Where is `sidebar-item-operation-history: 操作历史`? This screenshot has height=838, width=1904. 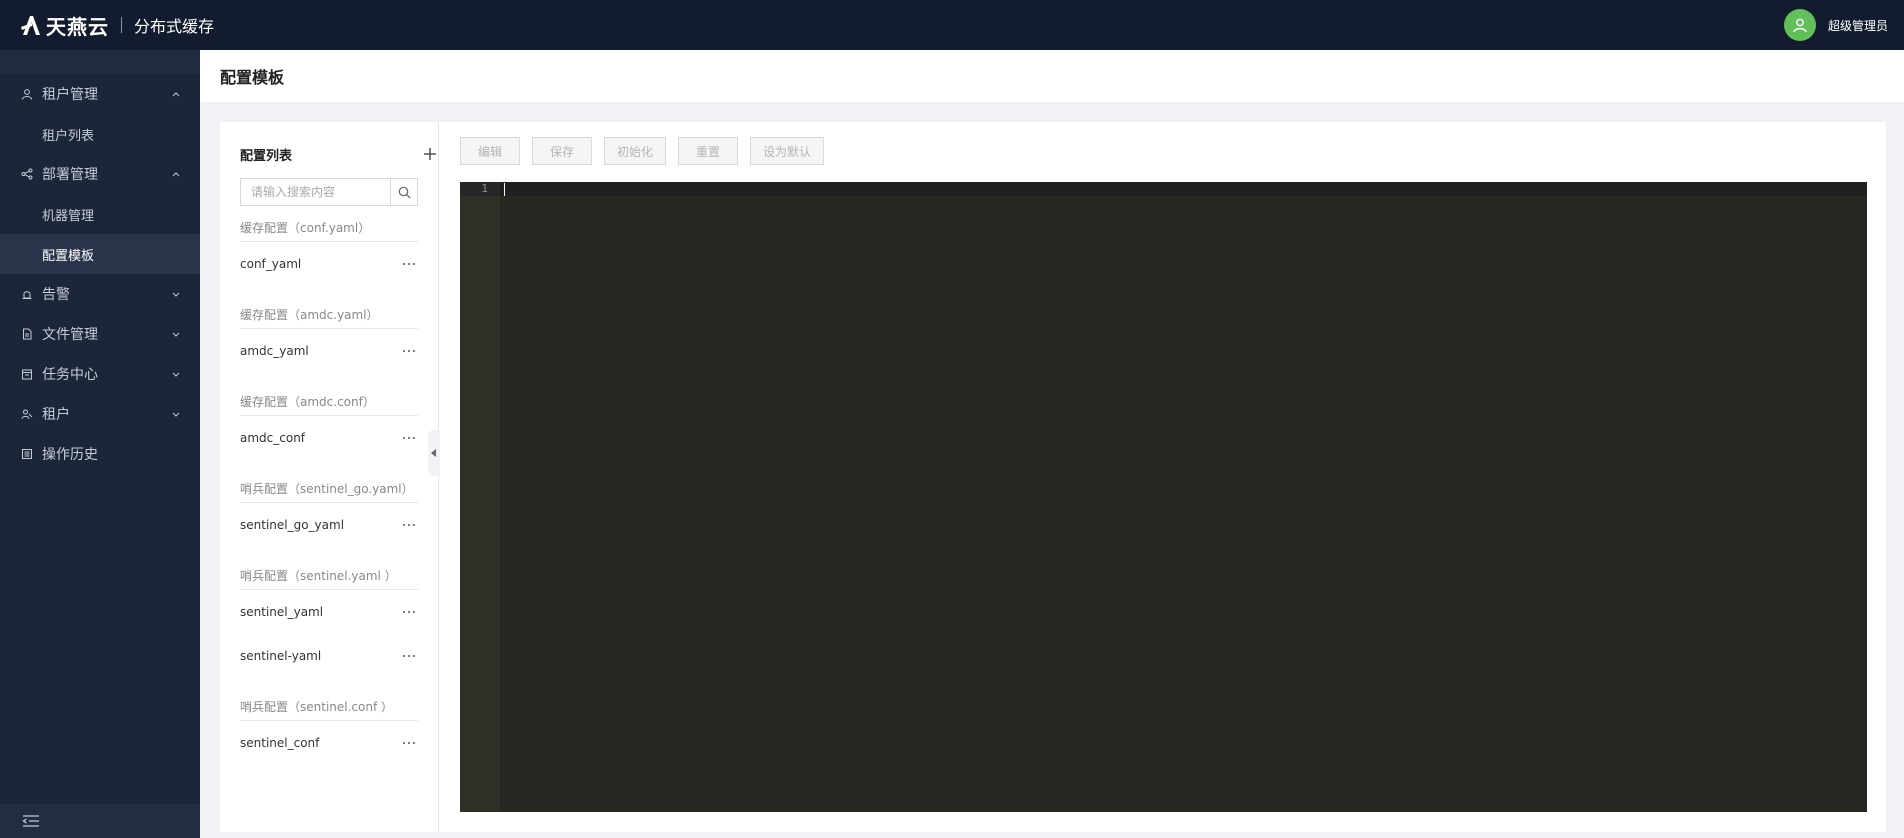
sidebar-item-operation-history: 操作历史 is located at coordinates (100, 454).